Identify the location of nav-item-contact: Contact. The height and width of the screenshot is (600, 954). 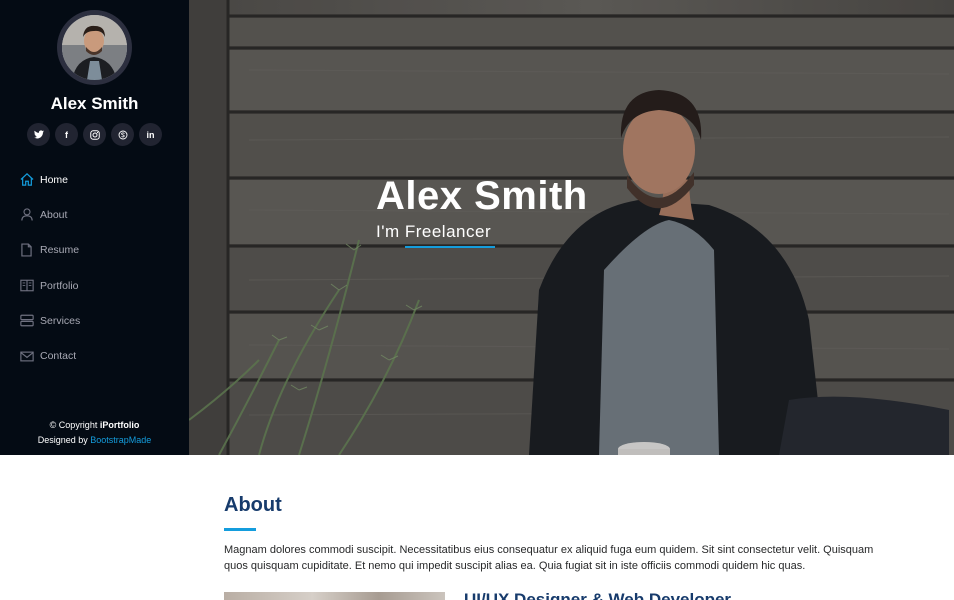
(94, 355).